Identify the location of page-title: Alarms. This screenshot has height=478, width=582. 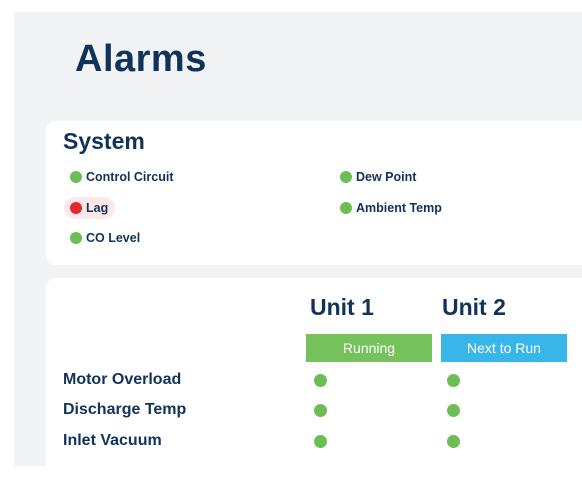
(141, 59).